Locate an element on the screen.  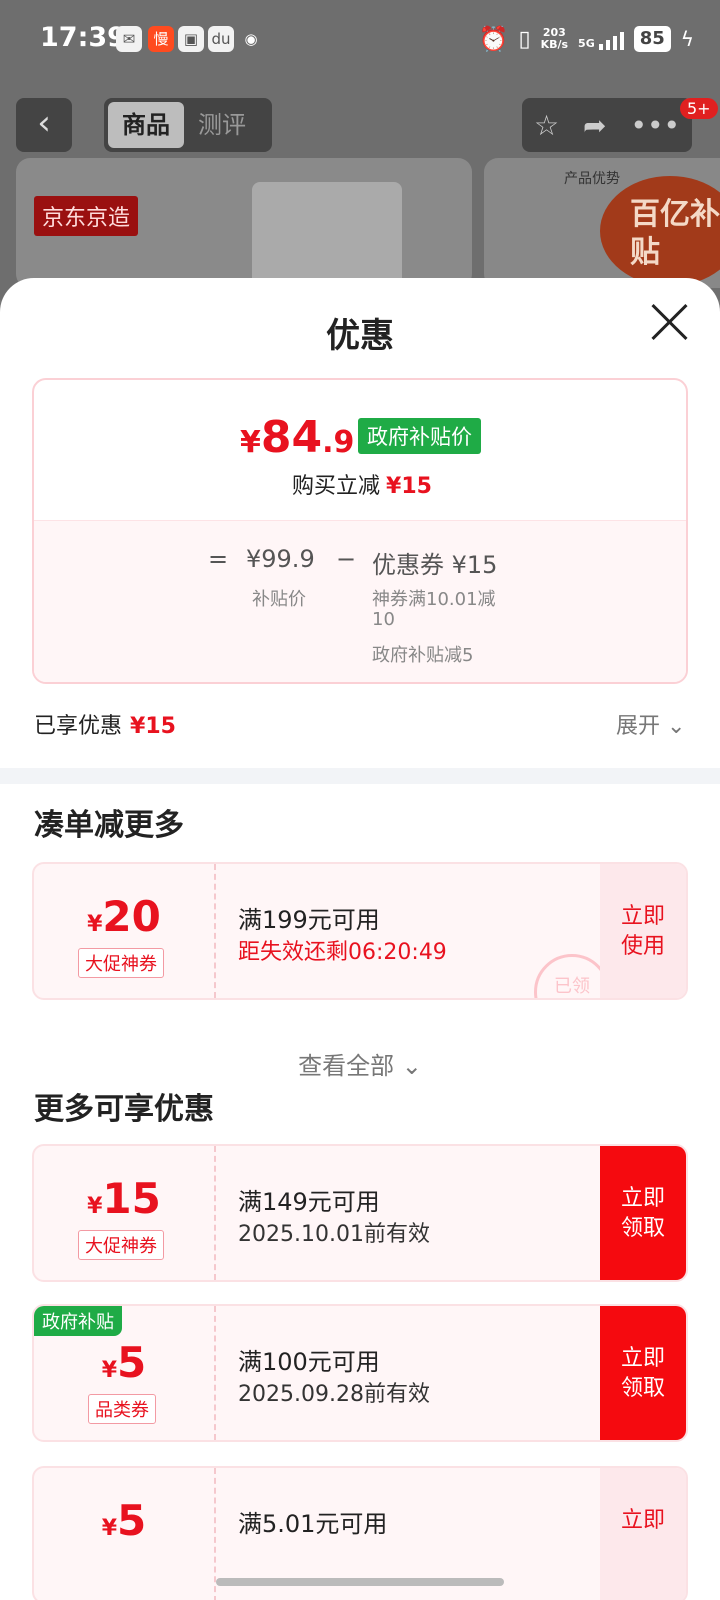
price-top: ¥84.9 政府补贴价 购买立减 ¥15 is located at coordinates (360, 450).